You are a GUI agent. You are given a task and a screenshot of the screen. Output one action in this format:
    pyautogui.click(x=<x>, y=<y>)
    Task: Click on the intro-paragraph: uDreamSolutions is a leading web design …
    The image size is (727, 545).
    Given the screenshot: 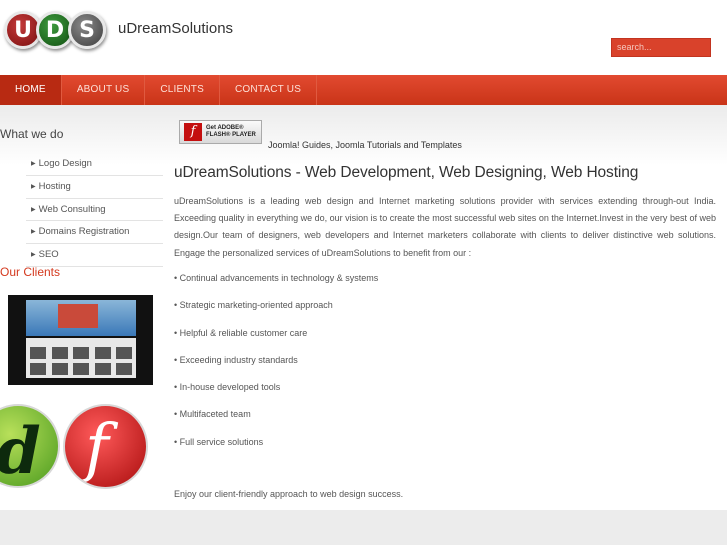 What is the action you would take?
    pyautogui.click(x=445, y=227)
    